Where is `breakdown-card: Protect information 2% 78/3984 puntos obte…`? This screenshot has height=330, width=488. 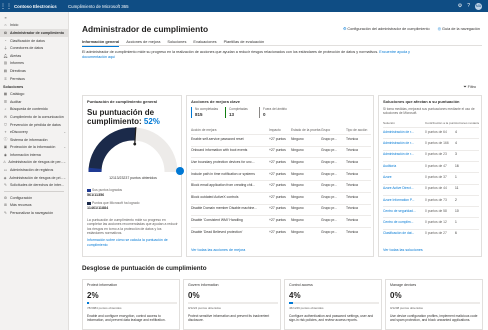 breakdown-card: Protect information 2% 78/3984 puntos obte… is located at coordinates (131, 304).